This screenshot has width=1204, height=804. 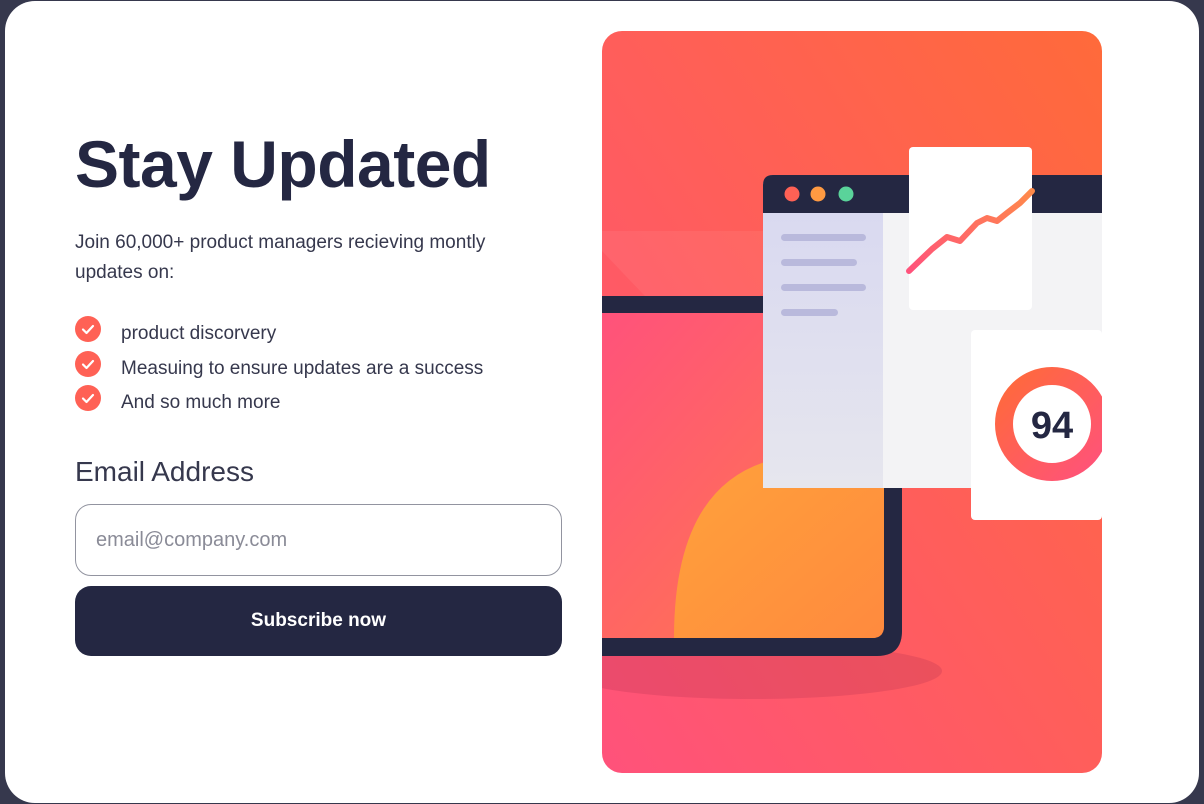 I want to click on page-title: Stay Updated, so click(x=283, y=164).